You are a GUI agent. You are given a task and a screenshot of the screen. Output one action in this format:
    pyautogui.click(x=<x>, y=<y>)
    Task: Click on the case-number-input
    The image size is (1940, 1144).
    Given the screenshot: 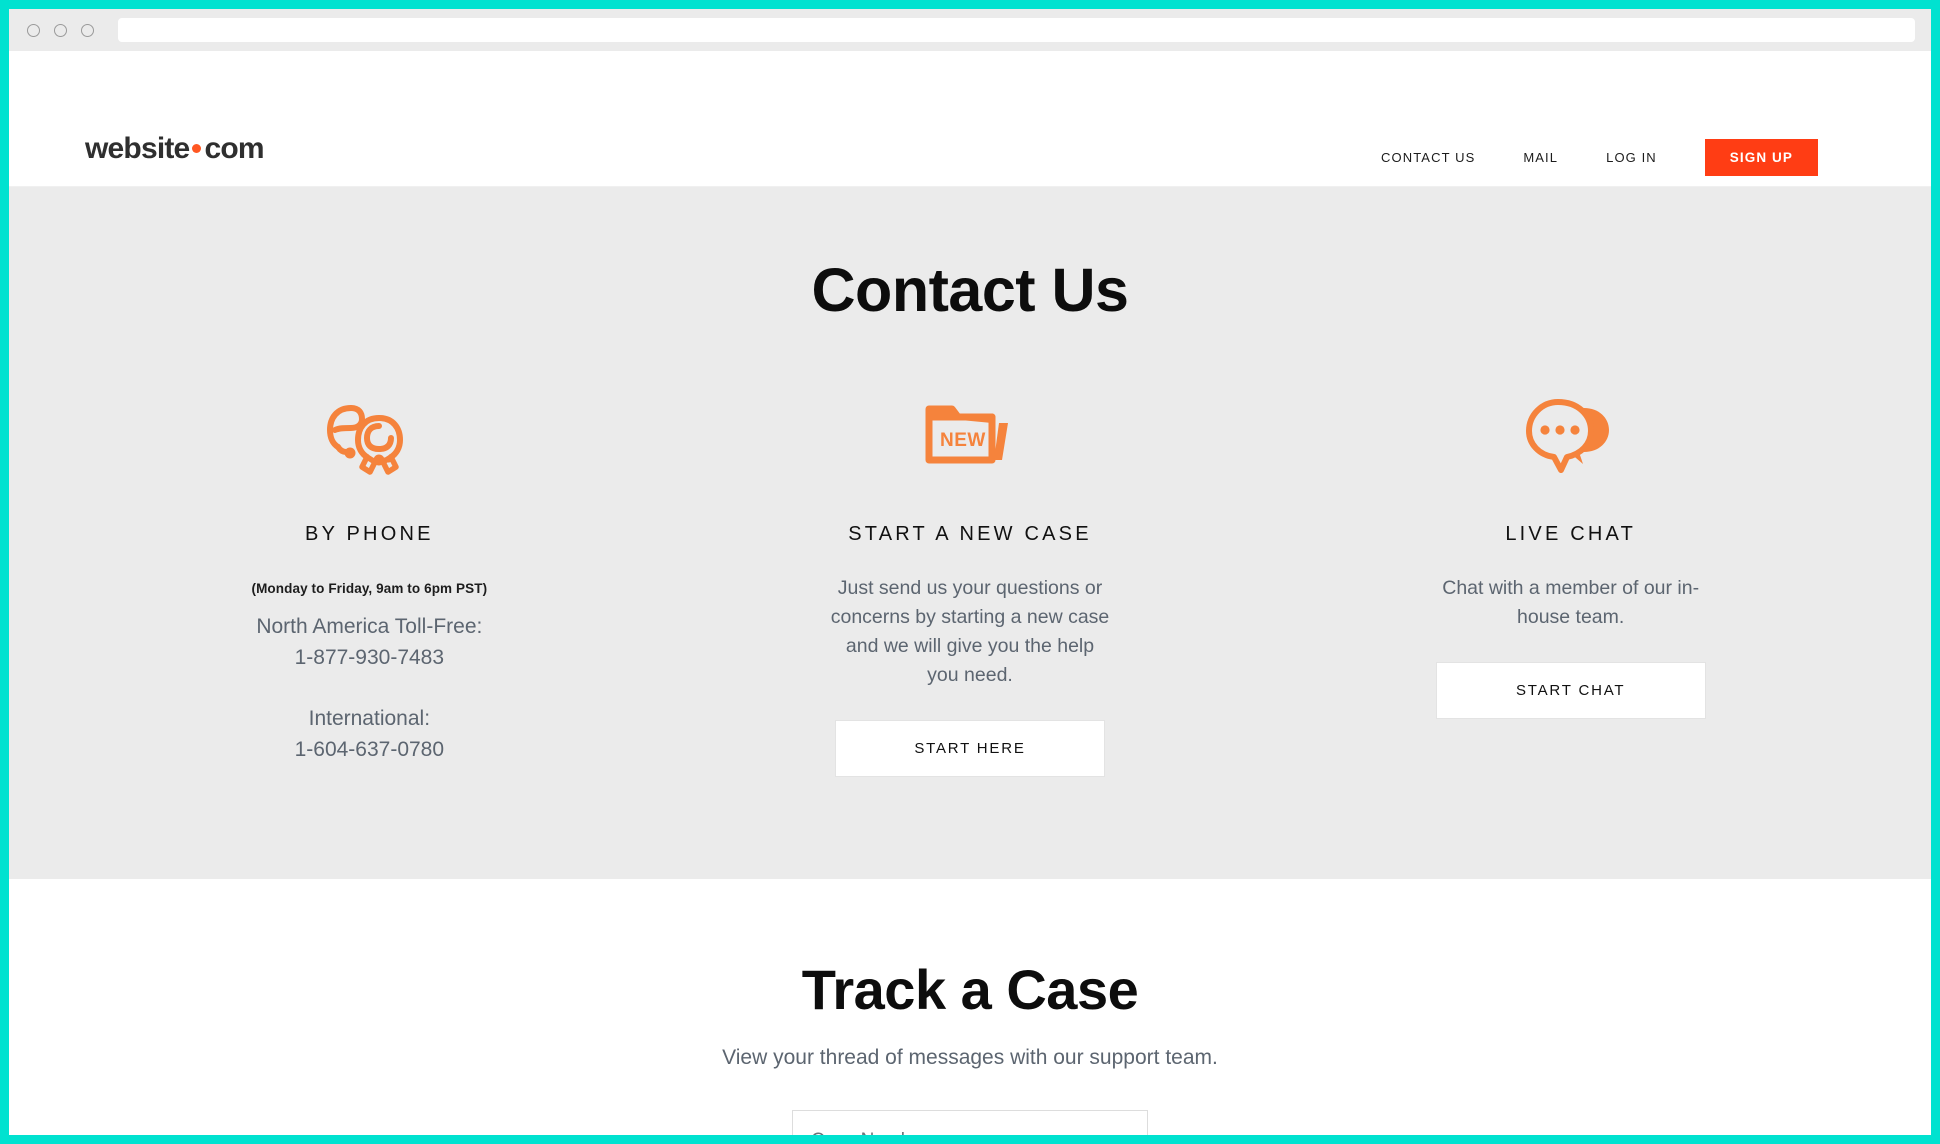 What is the action you would take?
    pyautogui.click(x=970, y=1122)
    